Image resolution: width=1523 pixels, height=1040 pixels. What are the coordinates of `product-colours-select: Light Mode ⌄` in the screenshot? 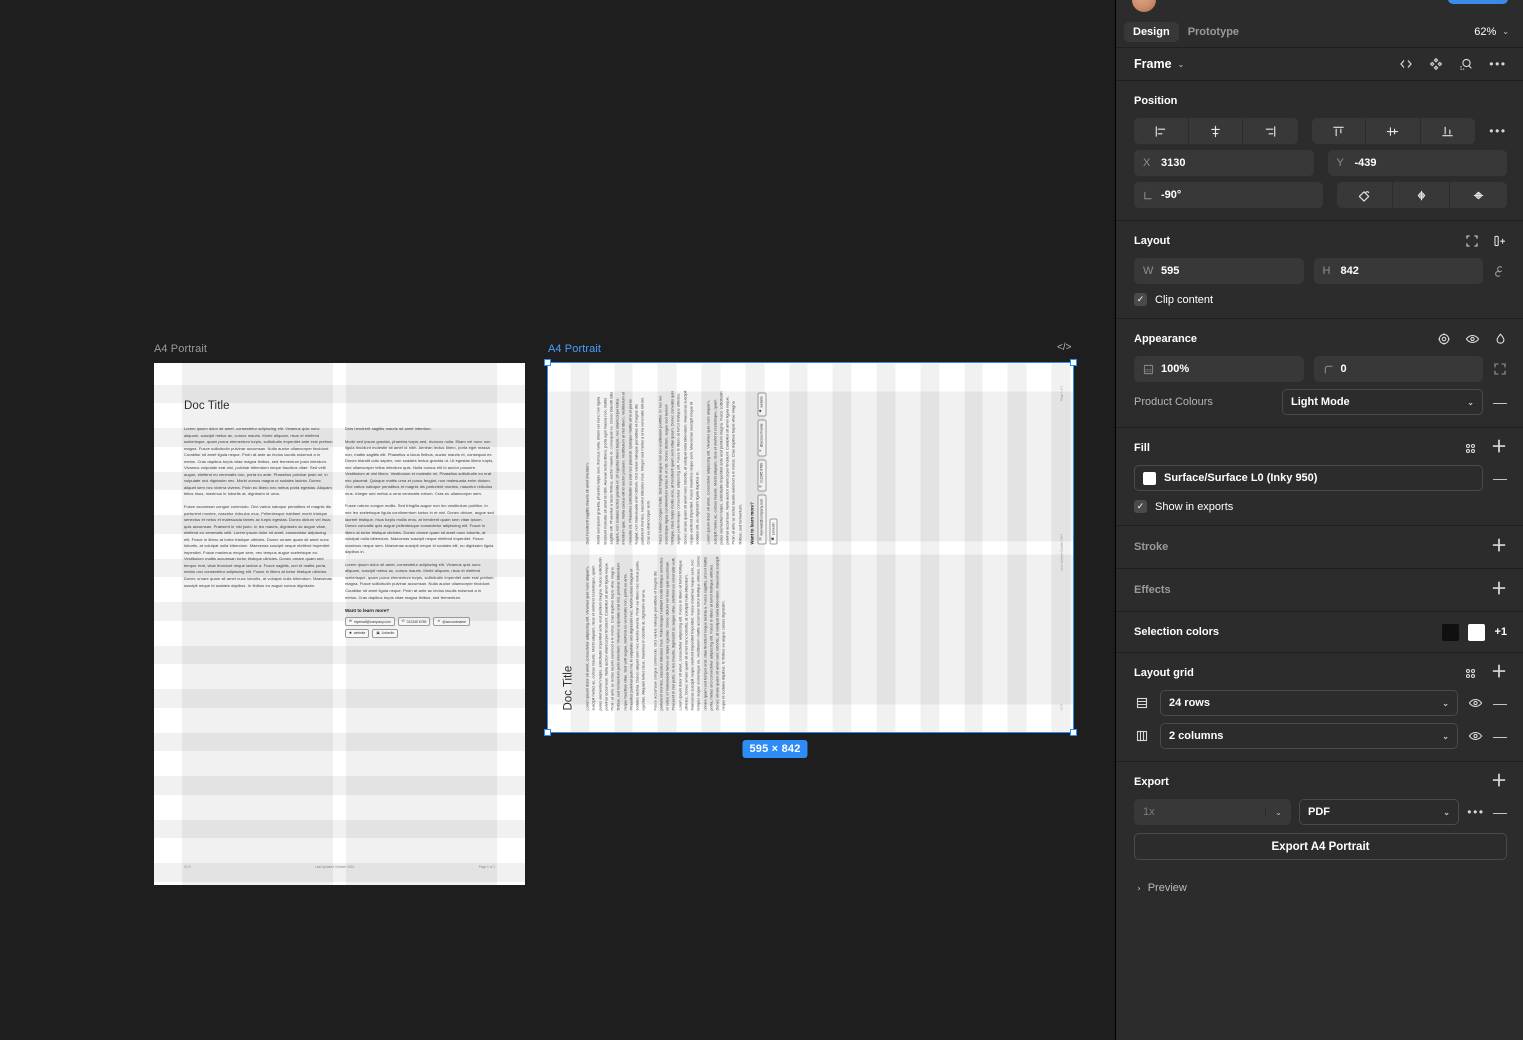 It's located at (1382, 402).